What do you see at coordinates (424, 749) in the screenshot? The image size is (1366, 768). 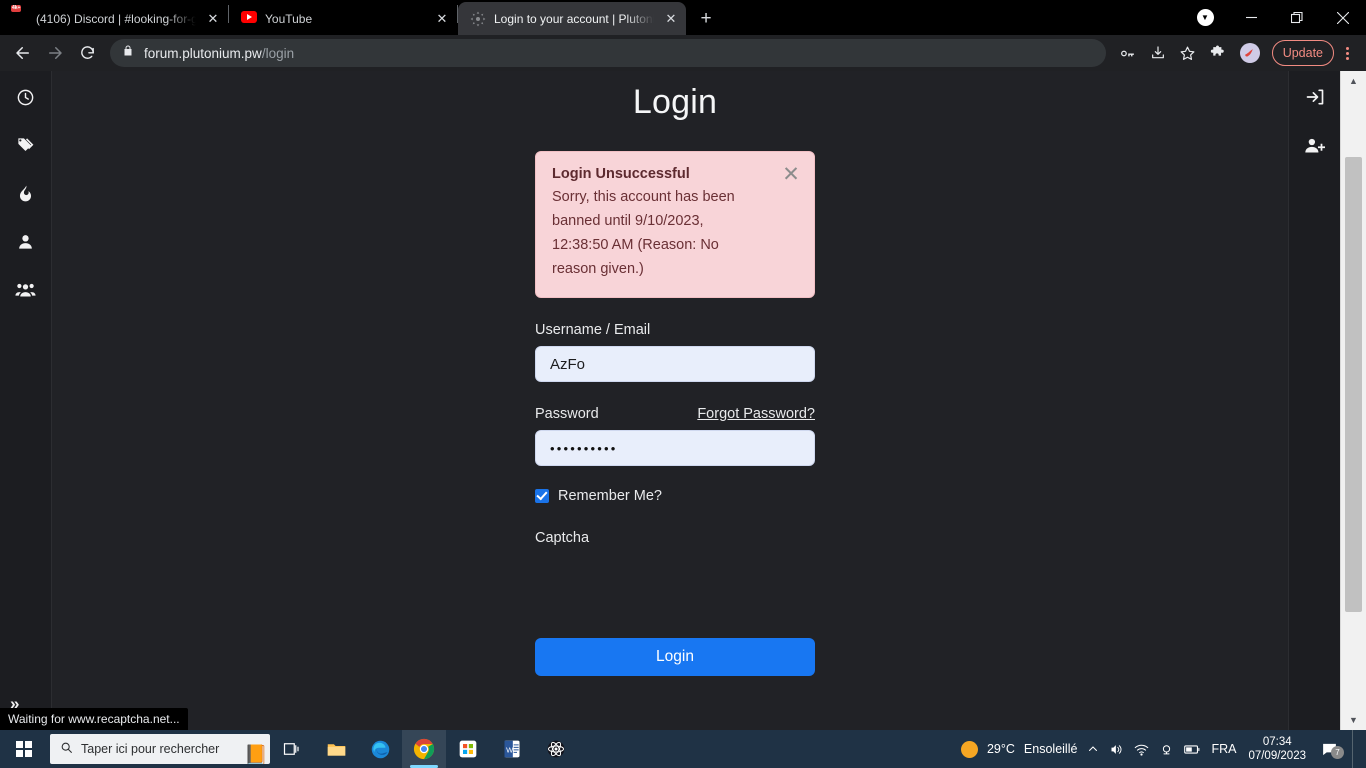 I see `taskbar-google-chrome` at bounding box center [424, 749].